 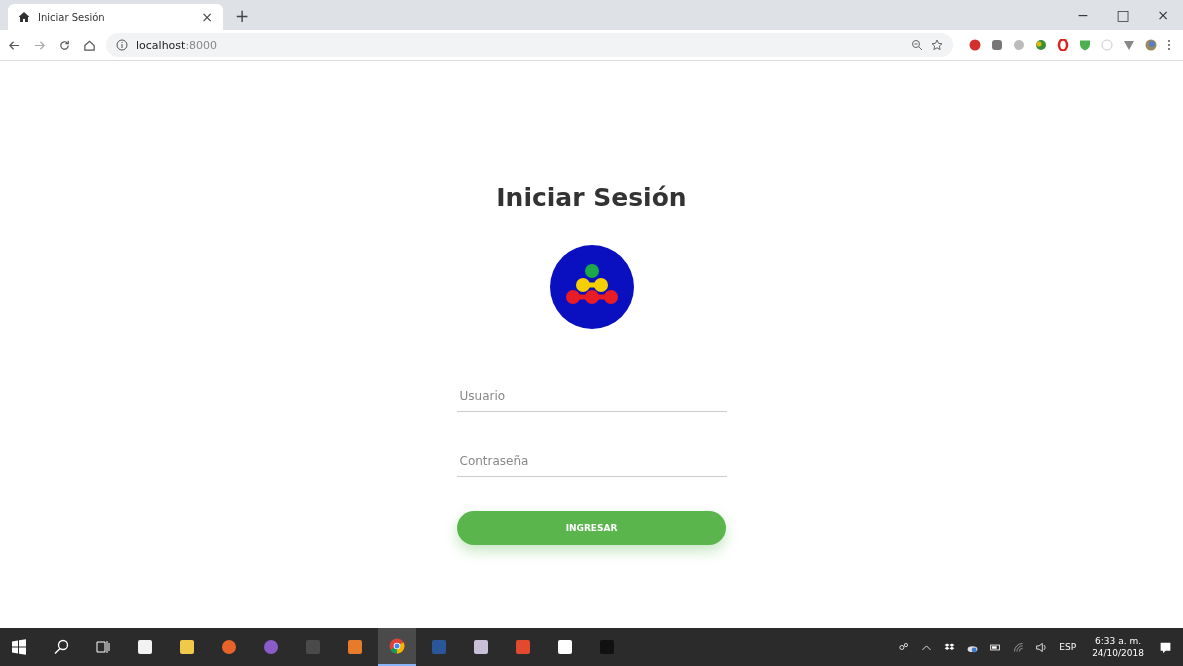 I want to click on search-icon, so click(x=61, y=647).